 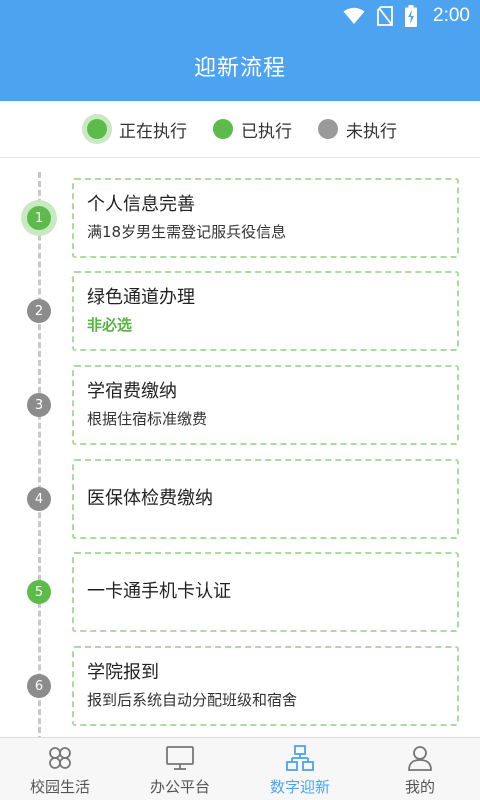 What do you see at coordinates (141, 297) in the screenshot?
I see `step-title: 绿色通道办理` at bounding box center [141, 297].